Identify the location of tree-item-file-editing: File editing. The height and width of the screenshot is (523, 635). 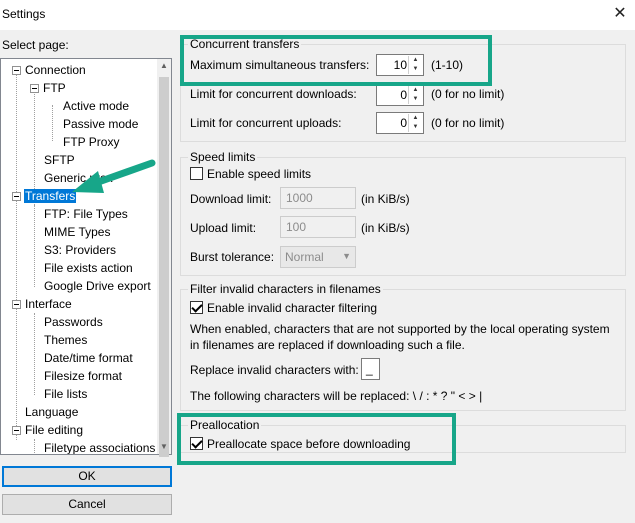
(54, 430).